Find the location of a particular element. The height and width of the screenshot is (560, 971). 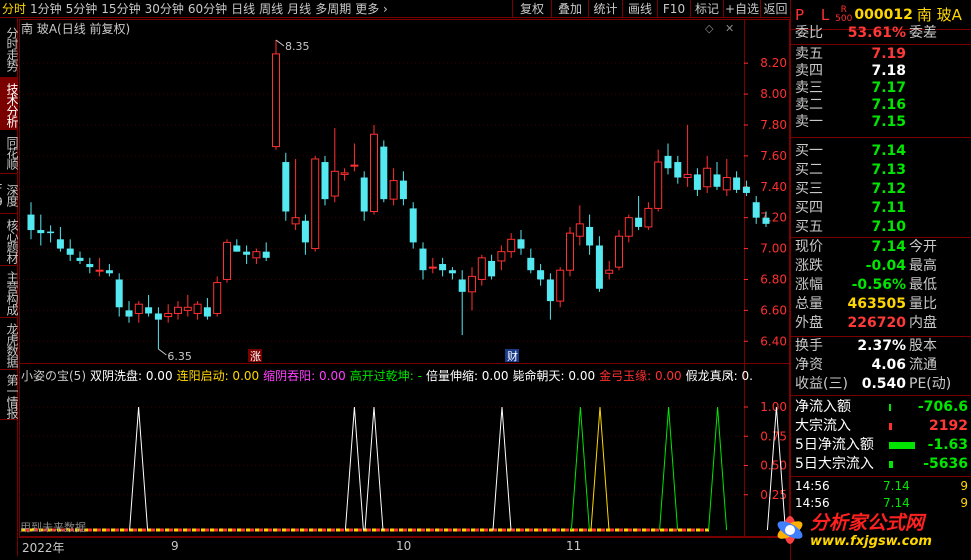

tick-time-0: 14:56 is located at coordinates (812, 486).